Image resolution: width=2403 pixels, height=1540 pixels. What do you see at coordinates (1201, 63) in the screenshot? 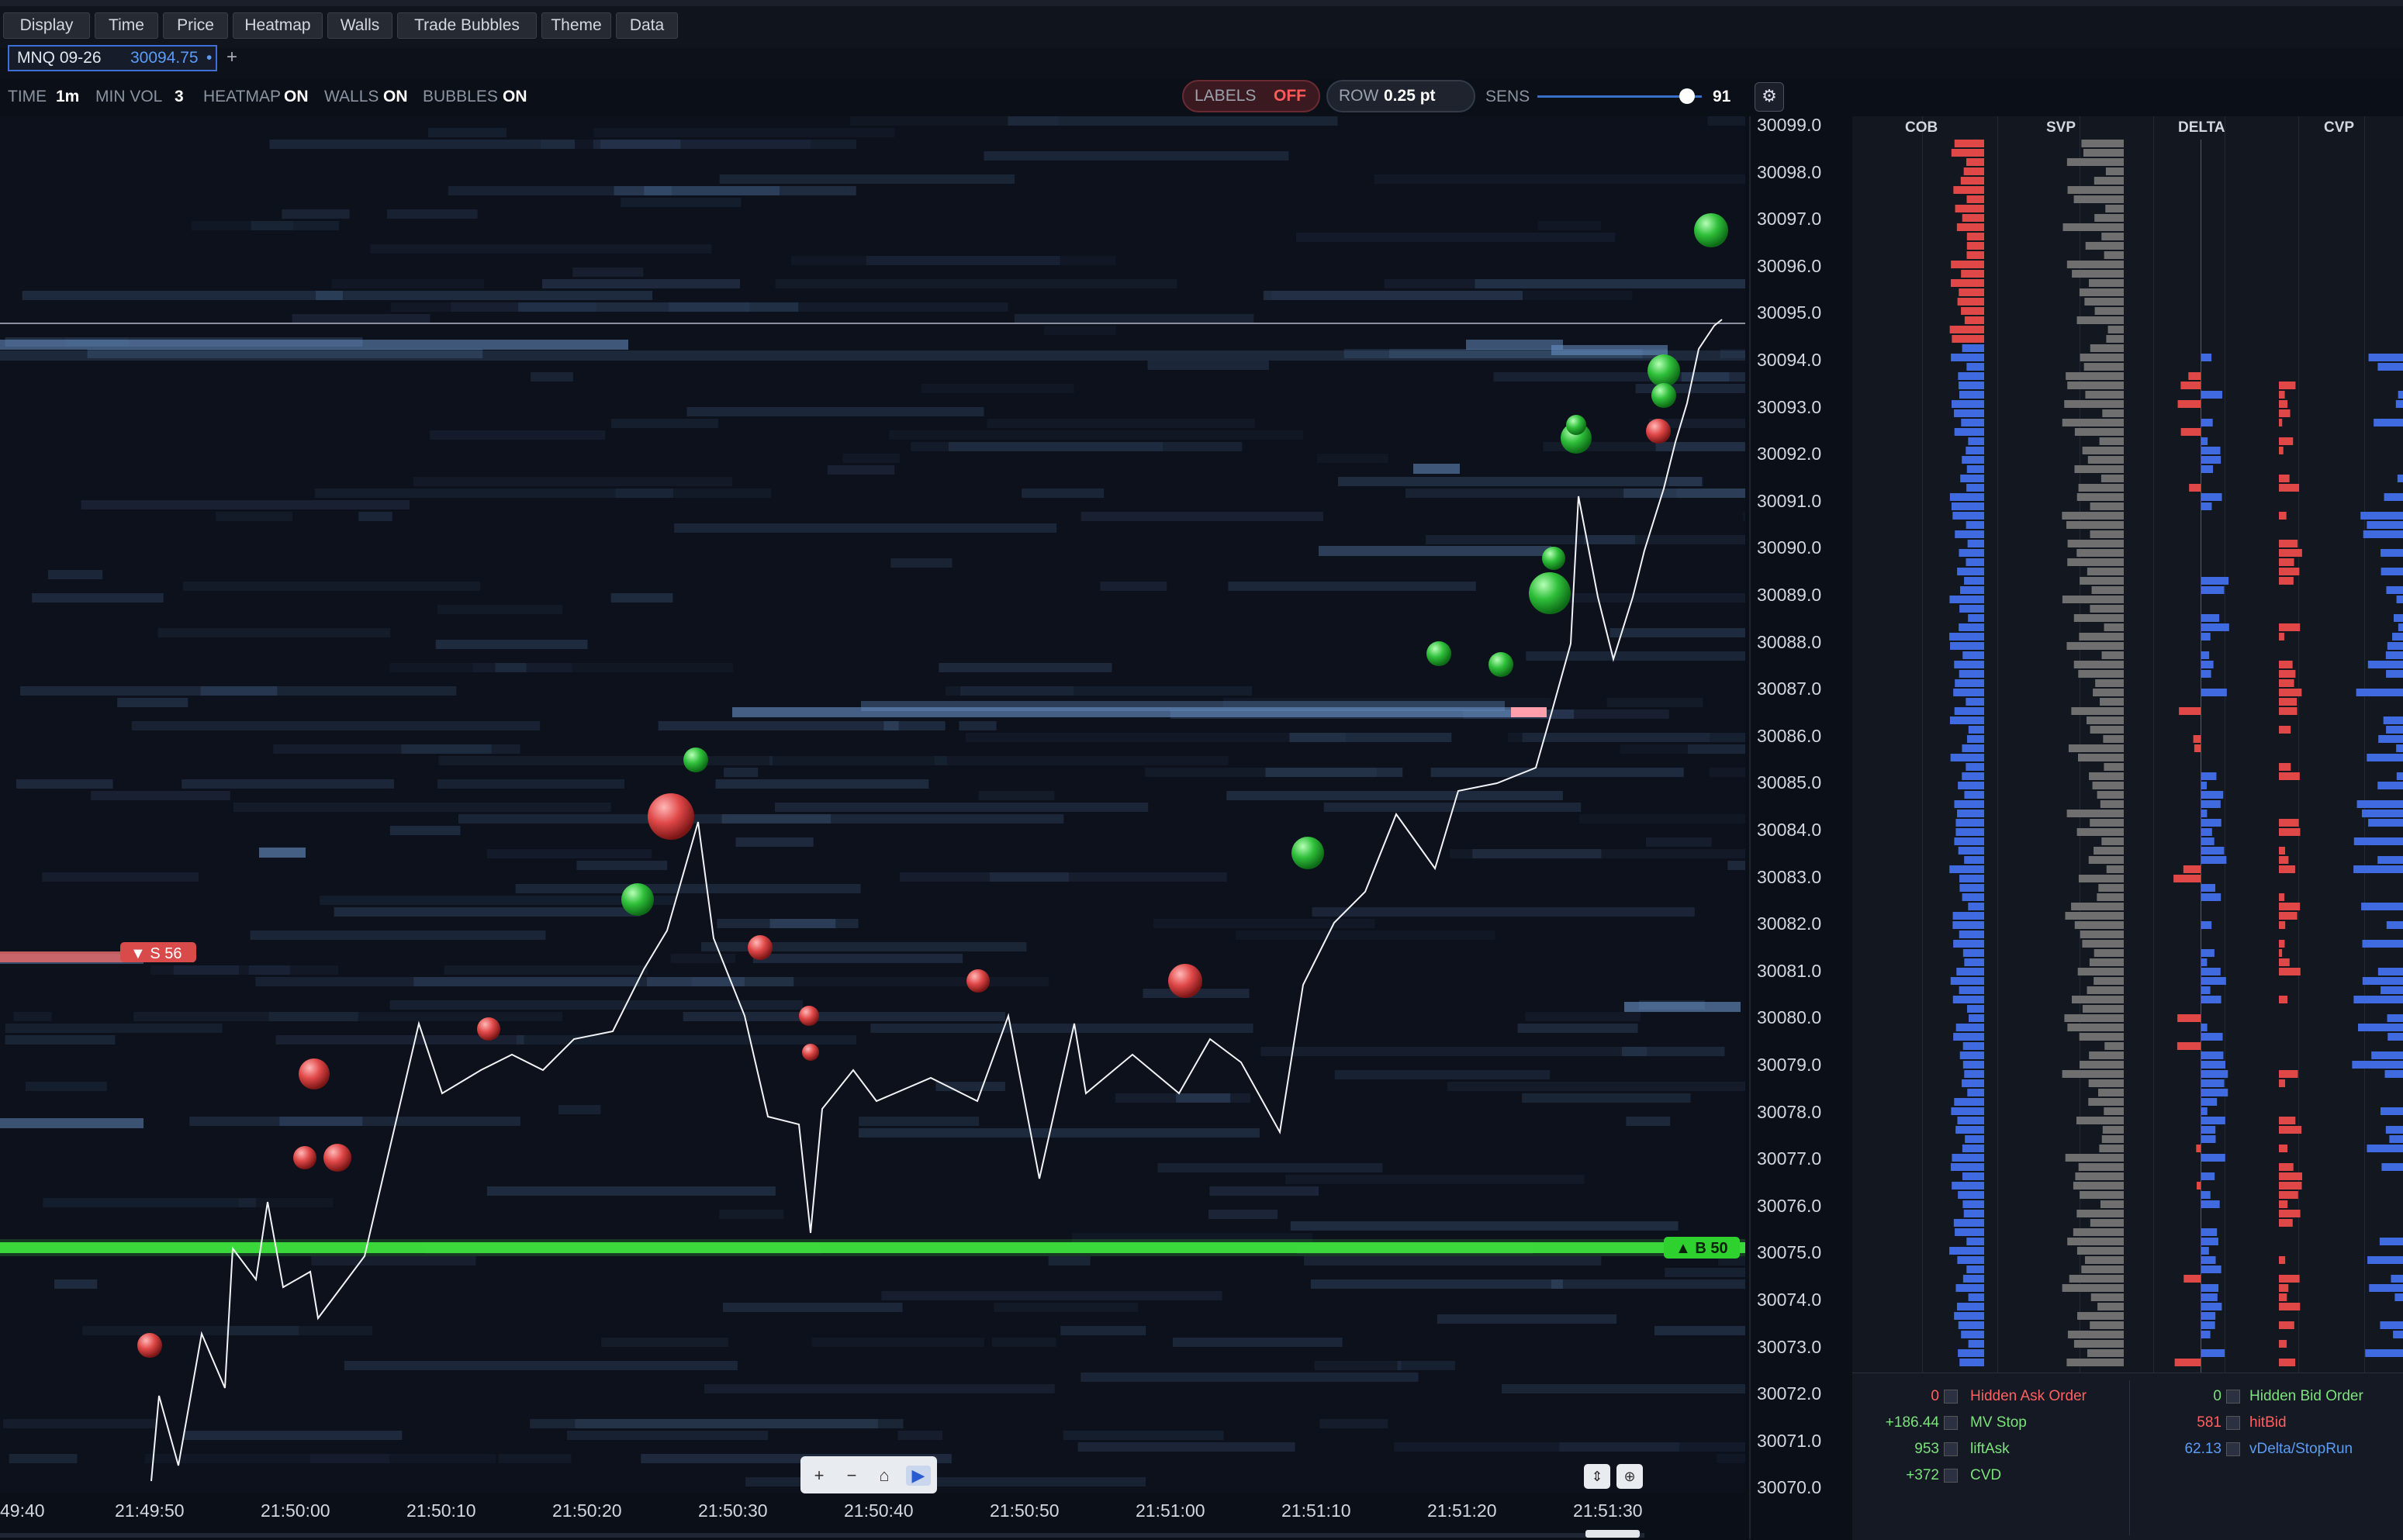
I see `tab-bar` at bounding box center [1201, 63].